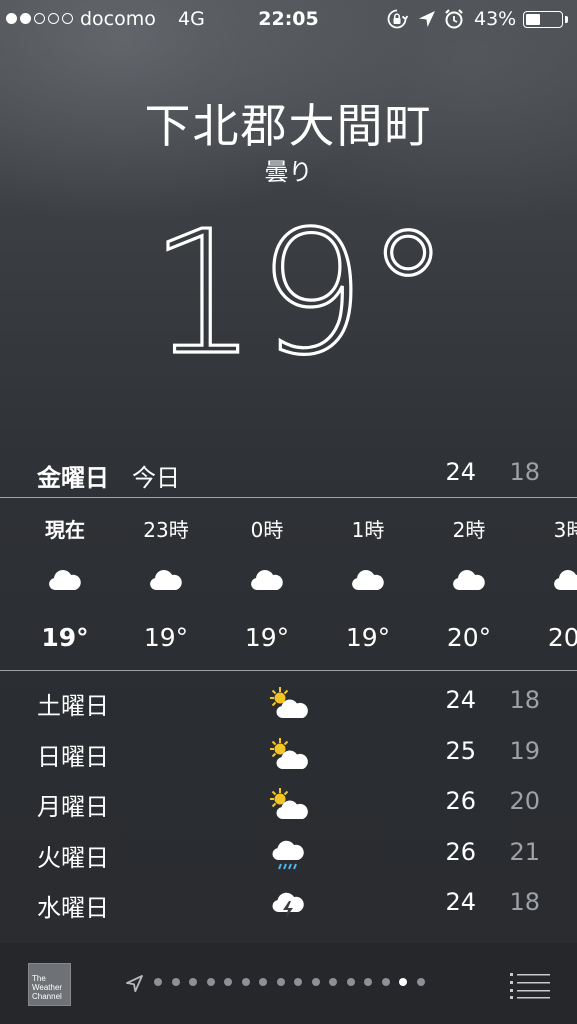 This screenshot has width=577, height=1024. I want to click on location-arrow-icon, so click(135, 984).